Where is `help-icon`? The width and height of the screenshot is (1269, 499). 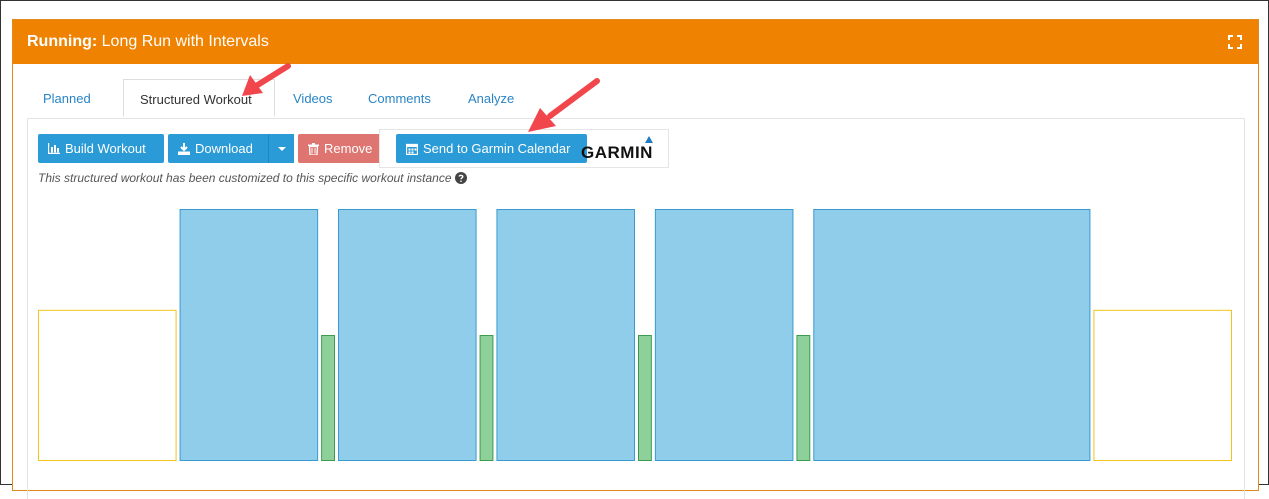 help-icon is located at coordinates (460, 177).